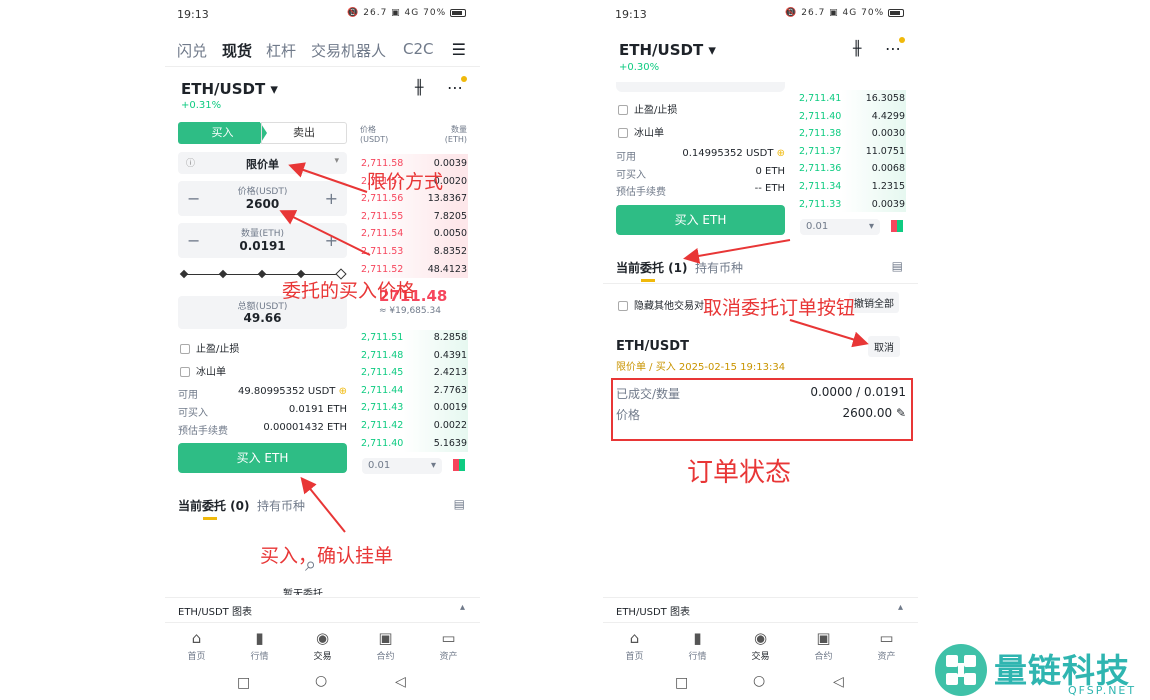 This screenshot has height=700, width=1150. Describe the element at coordinates (281, 50) in the screenshot. I see `tab-margin: 杠杆` at that location.